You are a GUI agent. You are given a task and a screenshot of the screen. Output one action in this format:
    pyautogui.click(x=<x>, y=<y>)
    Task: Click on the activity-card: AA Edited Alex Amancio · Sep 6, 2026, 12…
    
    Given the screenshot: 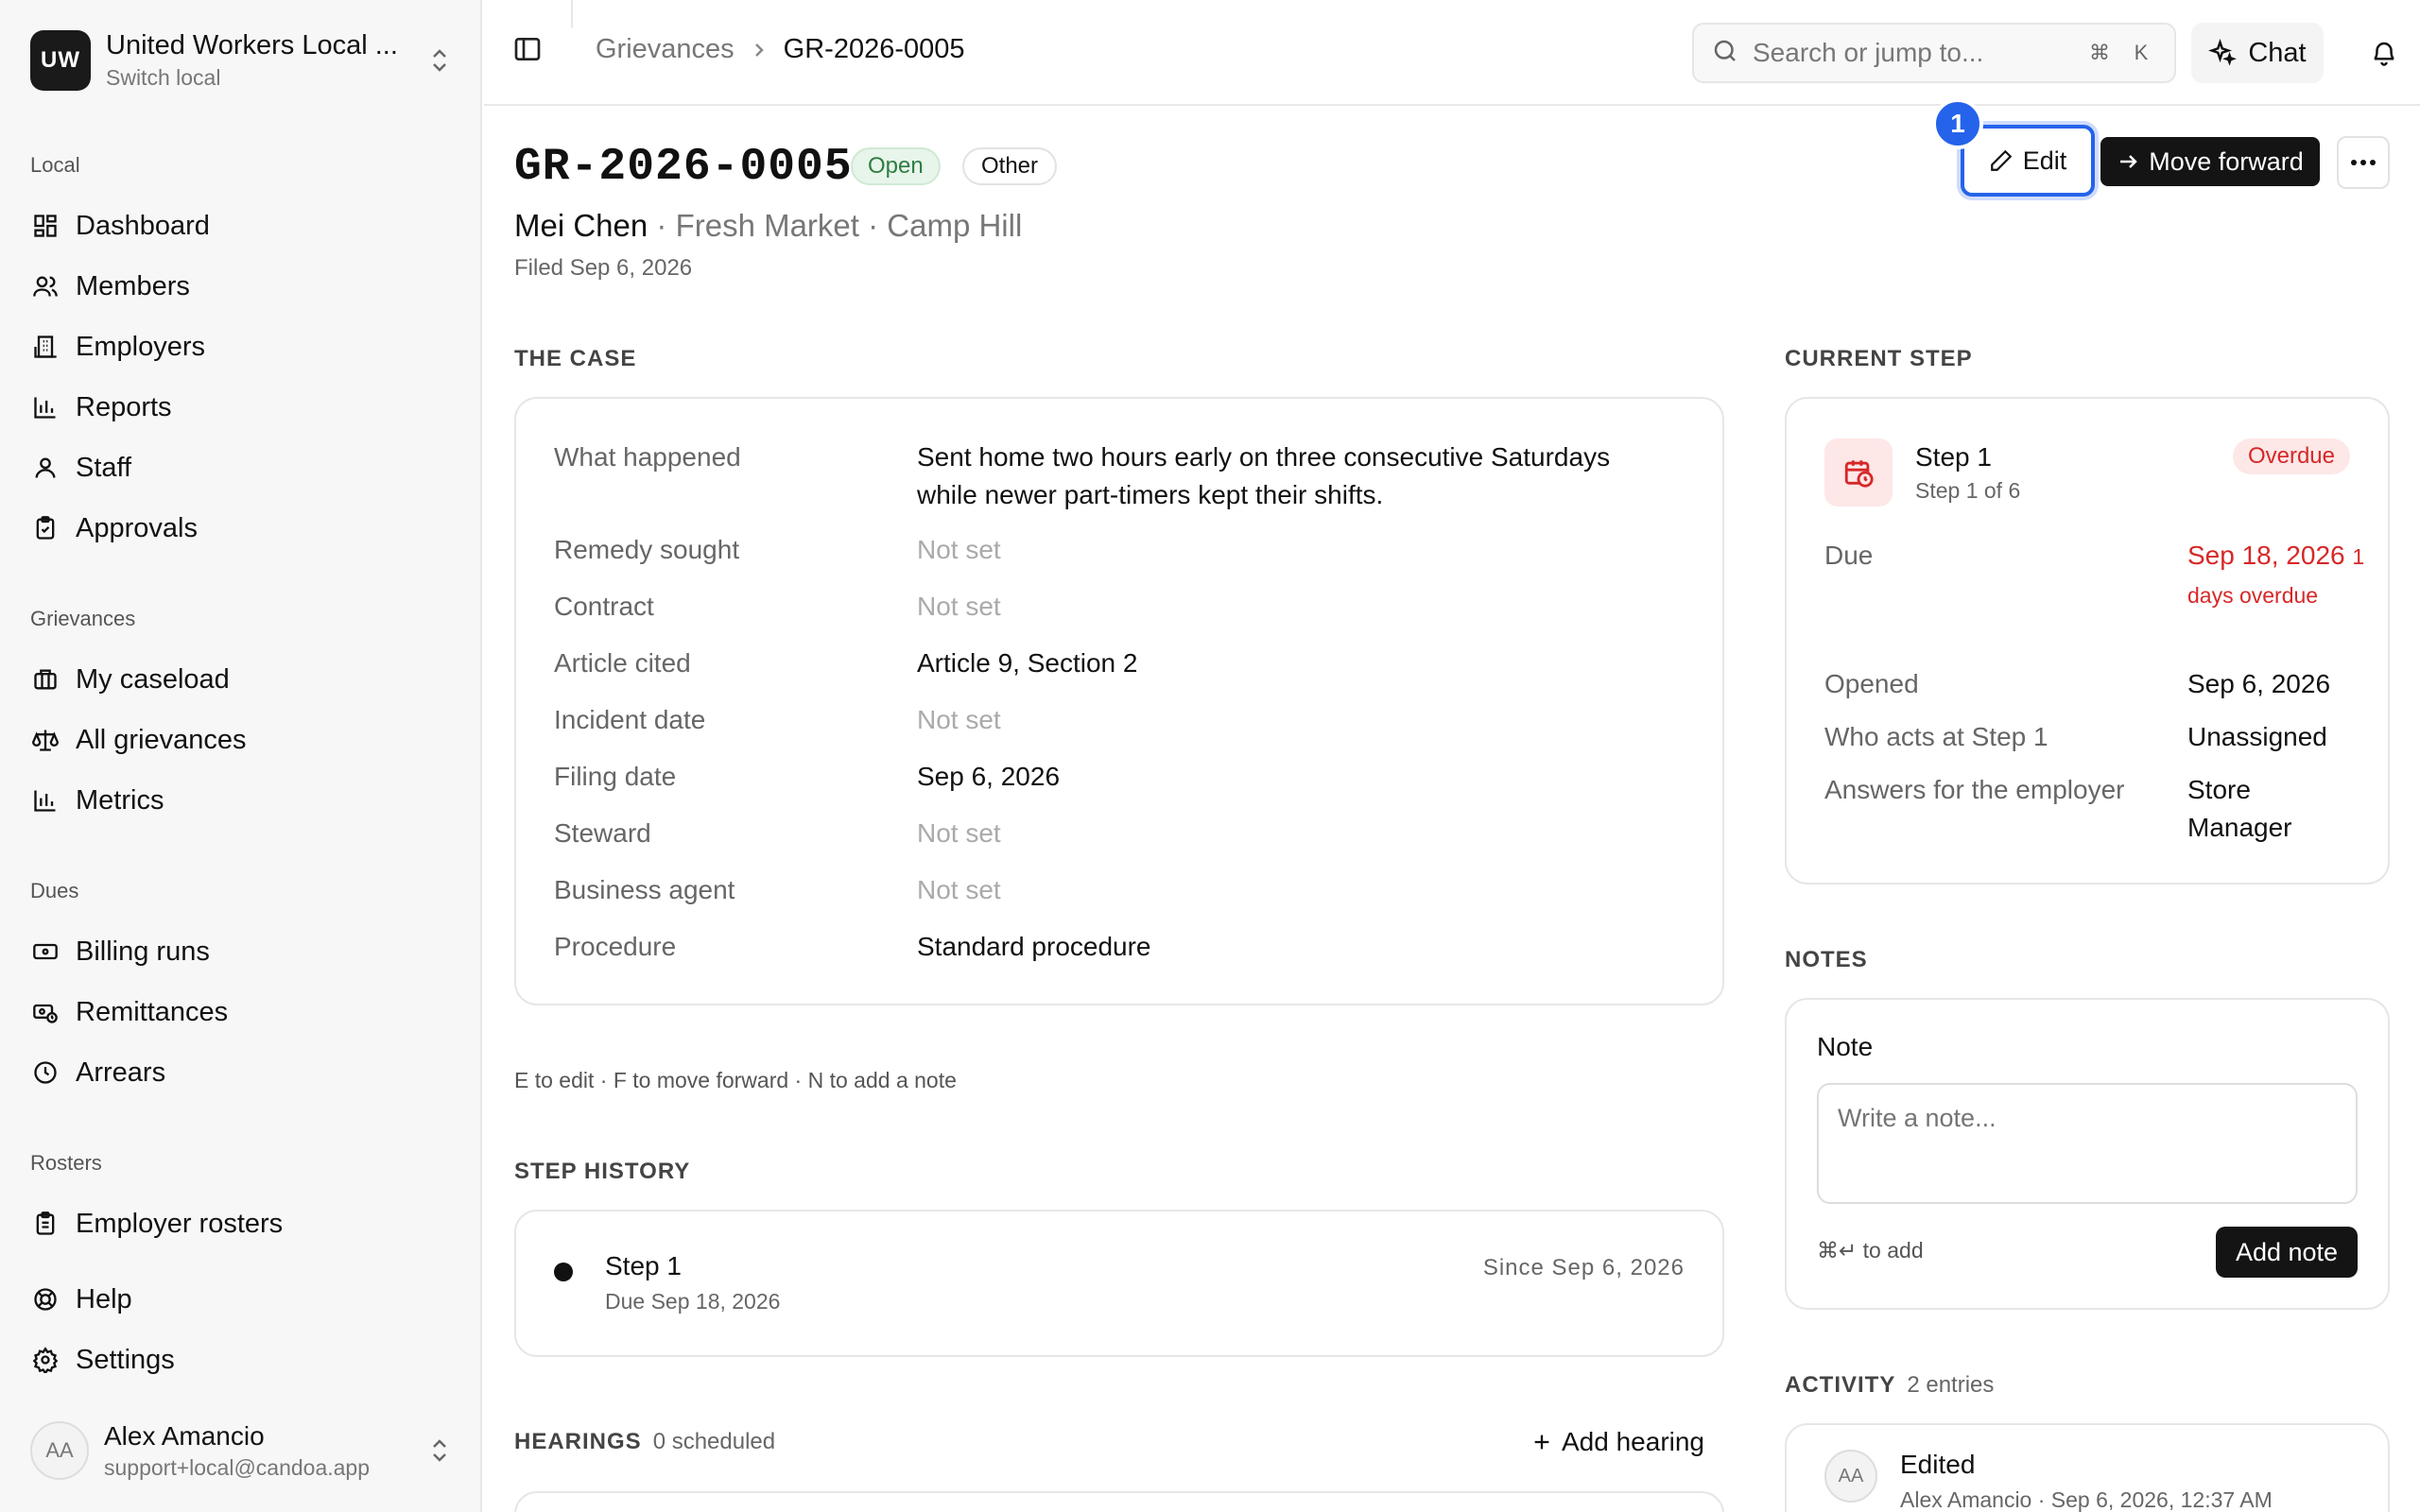 What is the action you would take?
    pyautogui.click(x=2087, y=1467)
    